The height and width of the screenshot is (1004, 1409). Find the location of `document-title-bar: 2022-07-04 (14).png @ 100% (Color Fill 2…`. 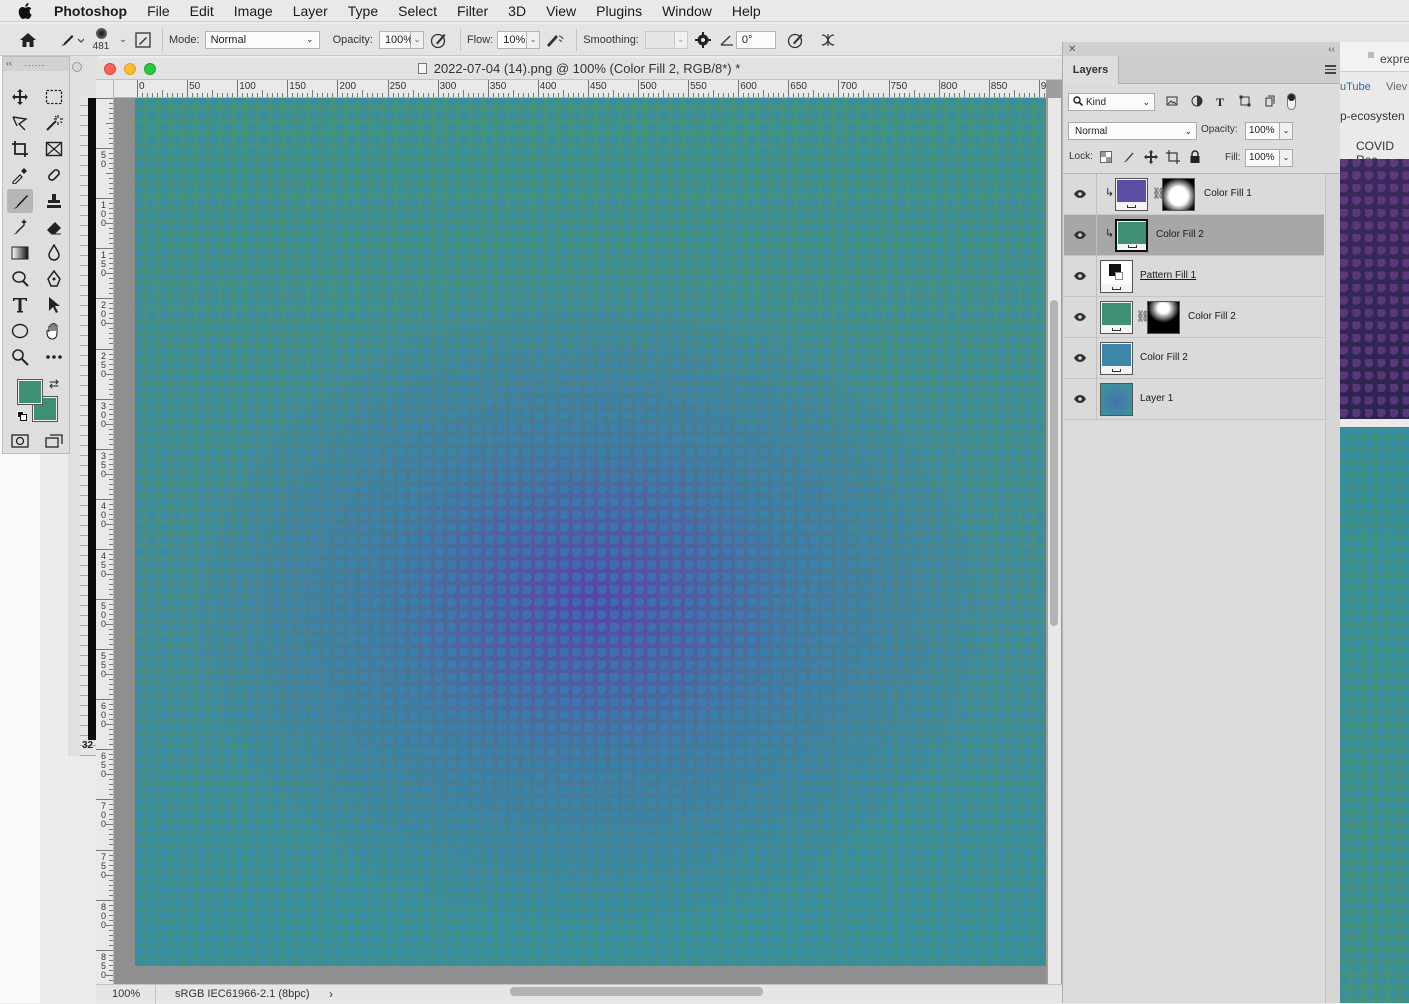

document-title-bar: 2022-07-04 (14).png @ 100% (Color Fill 2… is located at coordinates (579, 69).